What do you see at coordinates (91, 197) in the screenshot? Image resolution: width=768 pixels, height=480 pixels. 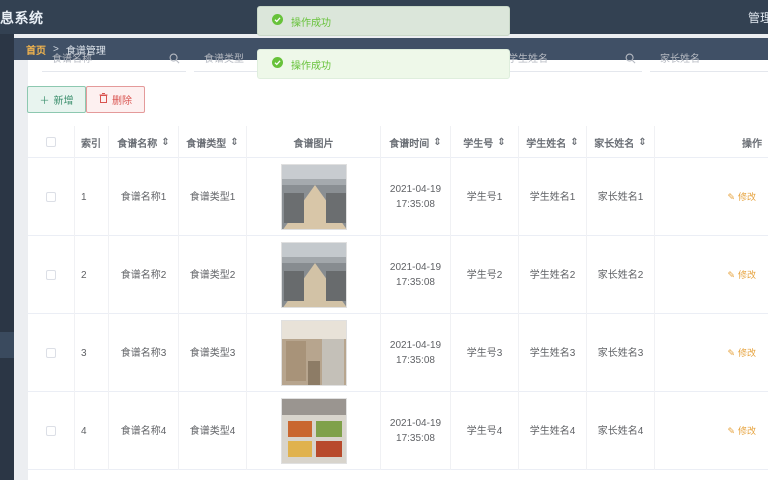 I see `row-index: 1` at bounding box center [91, 197].